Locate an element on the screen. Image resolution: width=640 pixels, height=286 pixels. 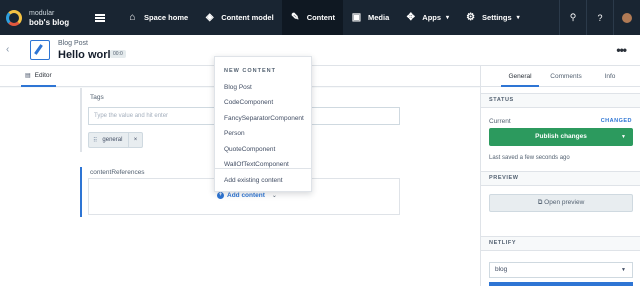
back-arrow-icon: ‹ is located at coordinates (7, 49).